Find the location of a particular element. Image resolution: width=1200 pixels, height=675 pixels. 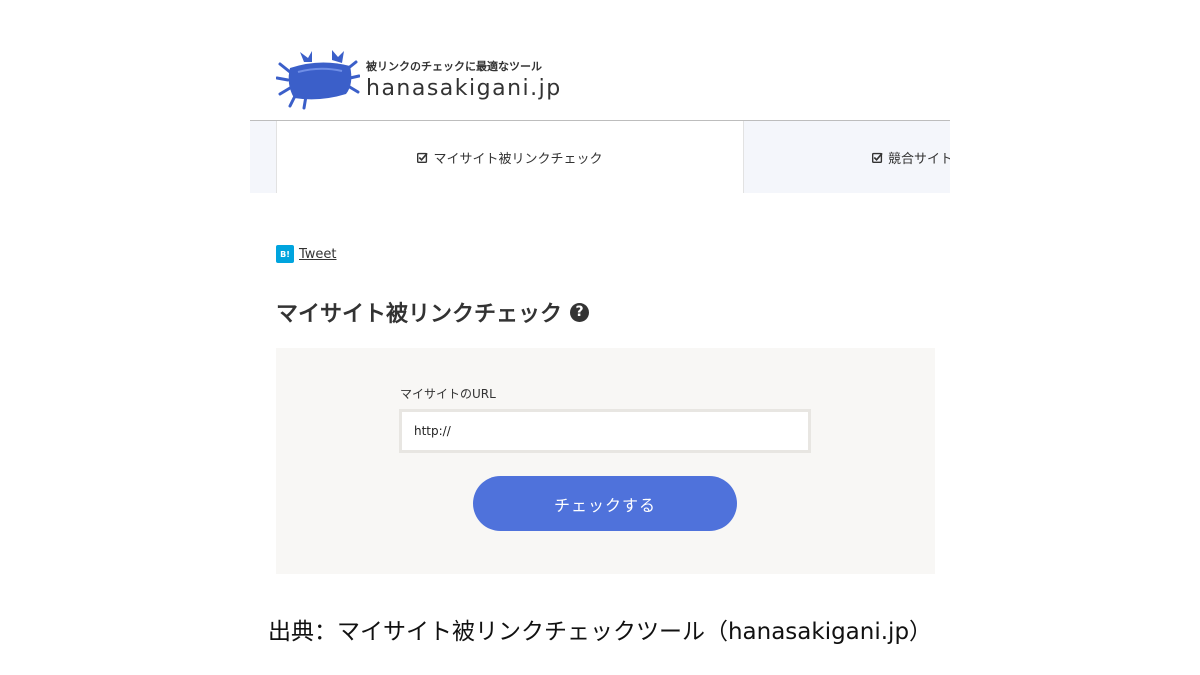

site-tagline: 被リンクのチェックに最適なツール is located at coordinates (454, 66).